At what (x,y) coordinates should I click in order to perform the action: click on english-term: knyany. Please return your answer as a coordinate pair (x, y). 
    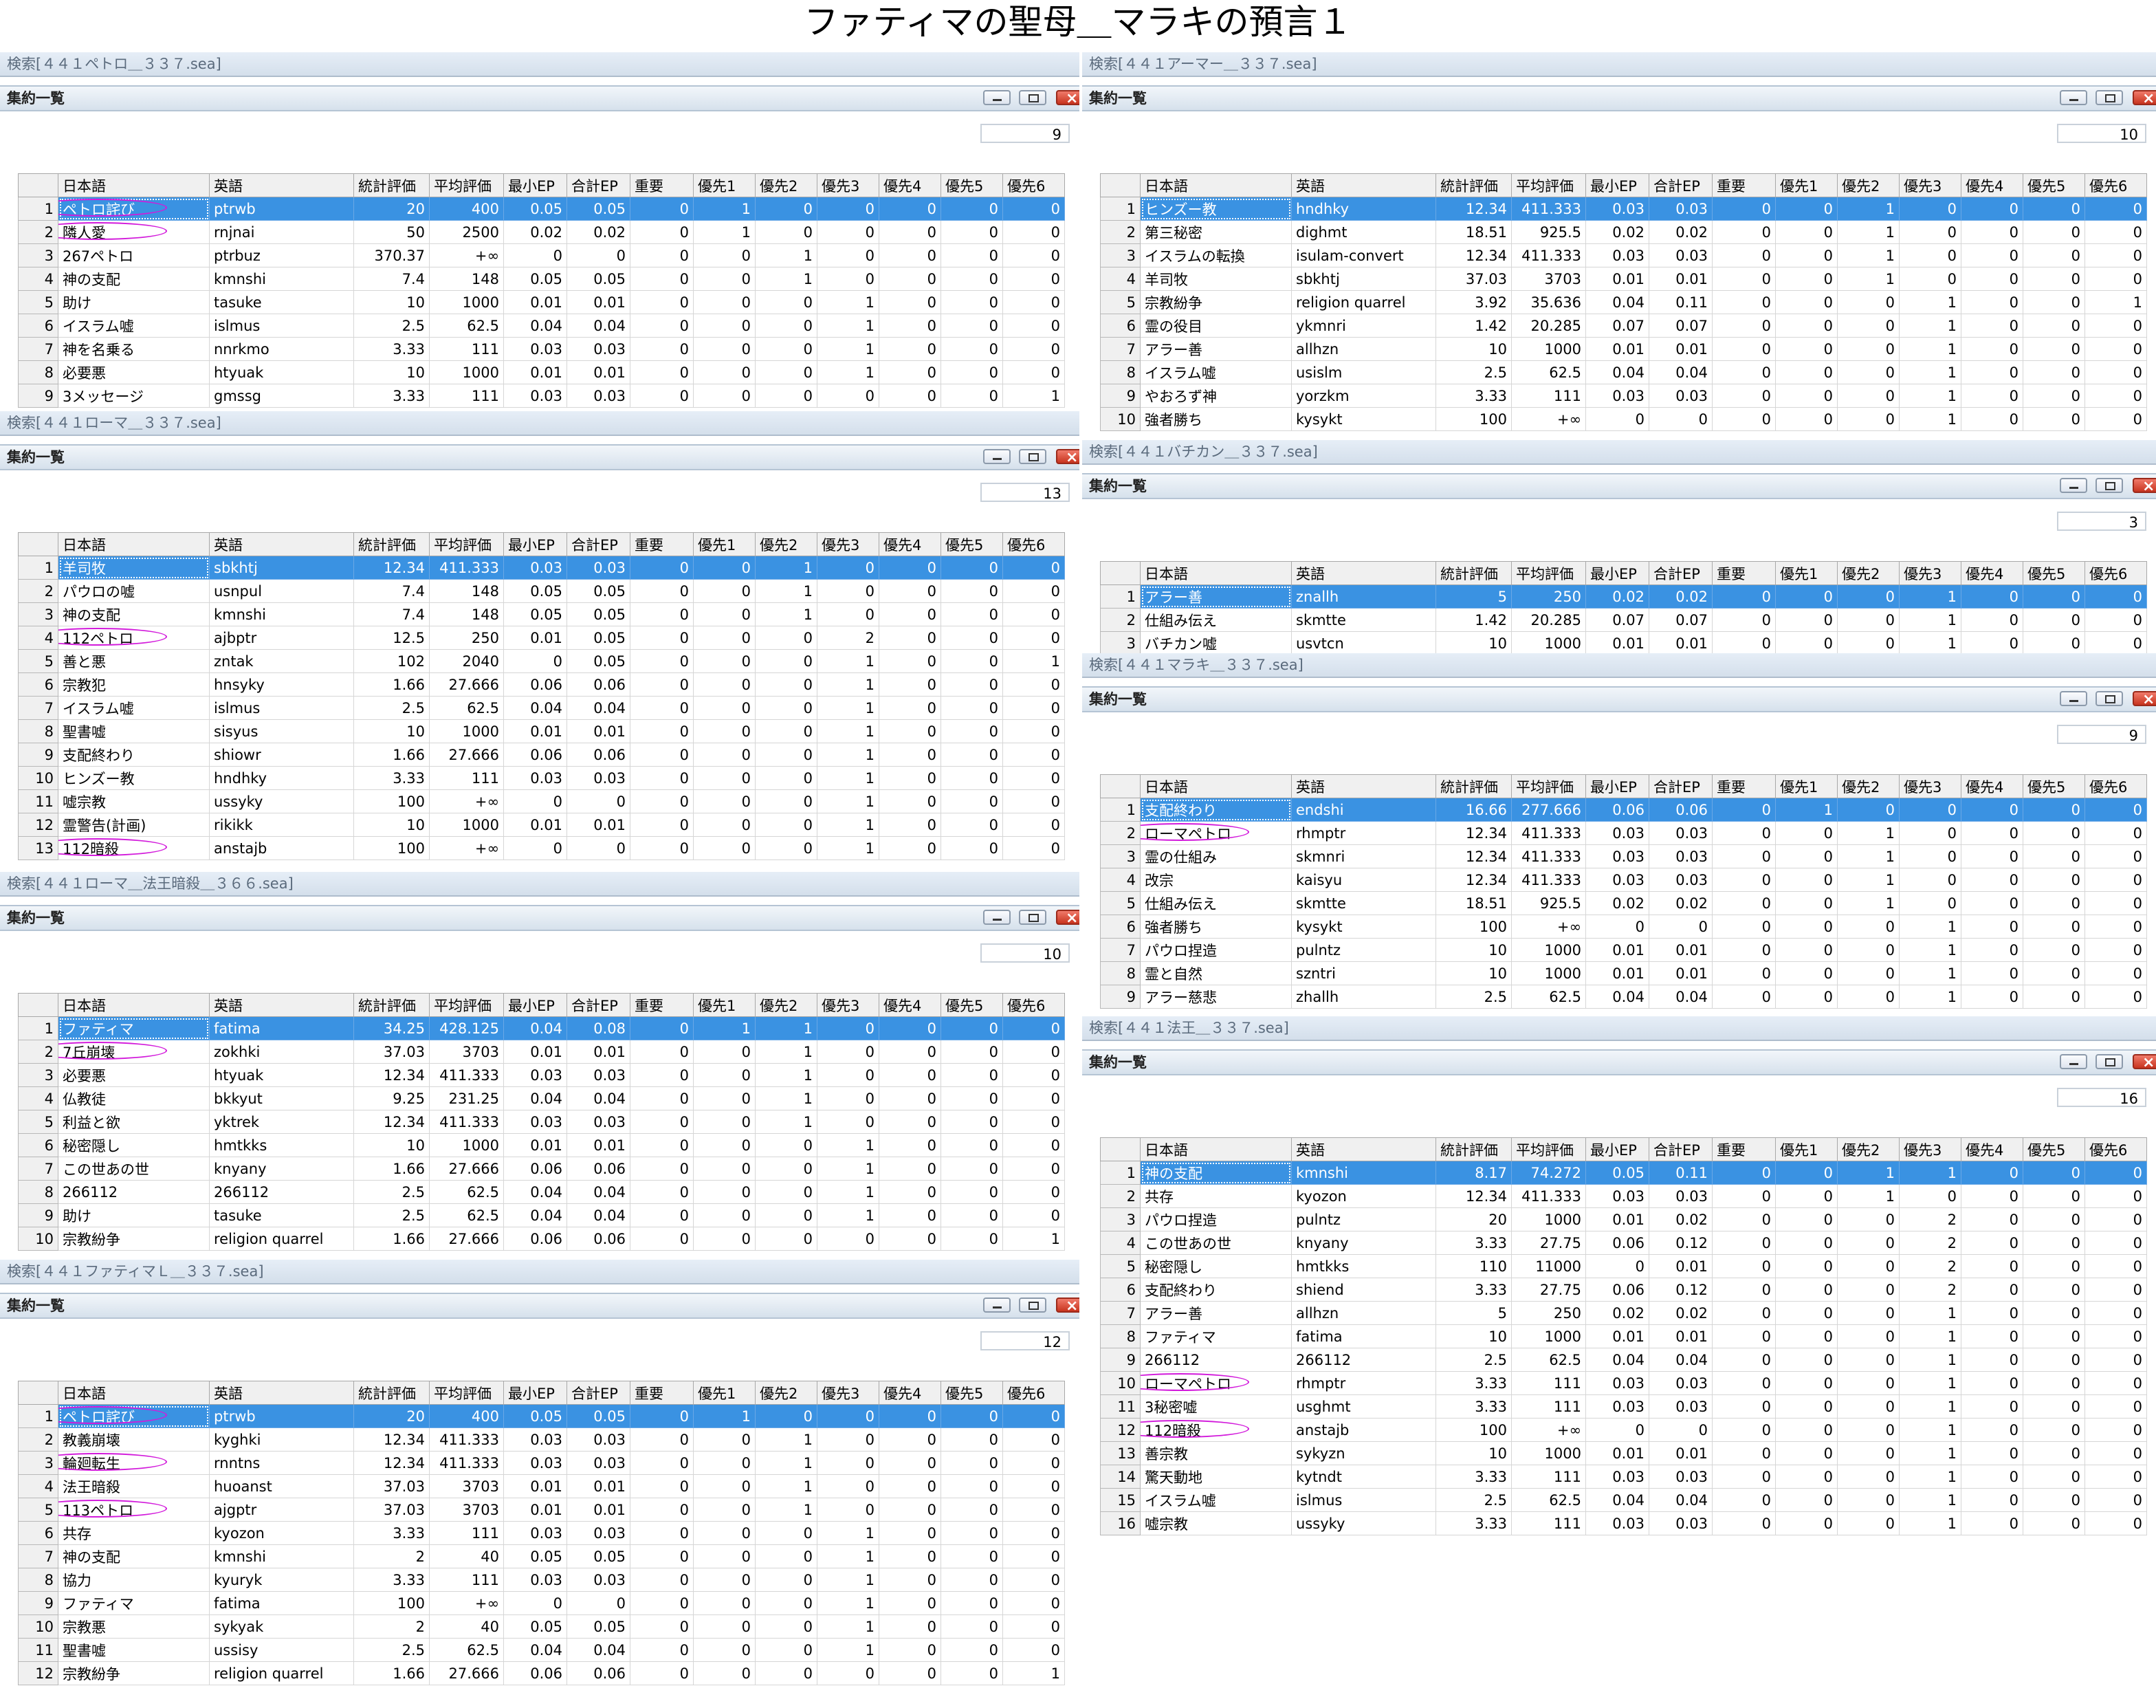
    Looking at the image, I should click on (1363, 1243).